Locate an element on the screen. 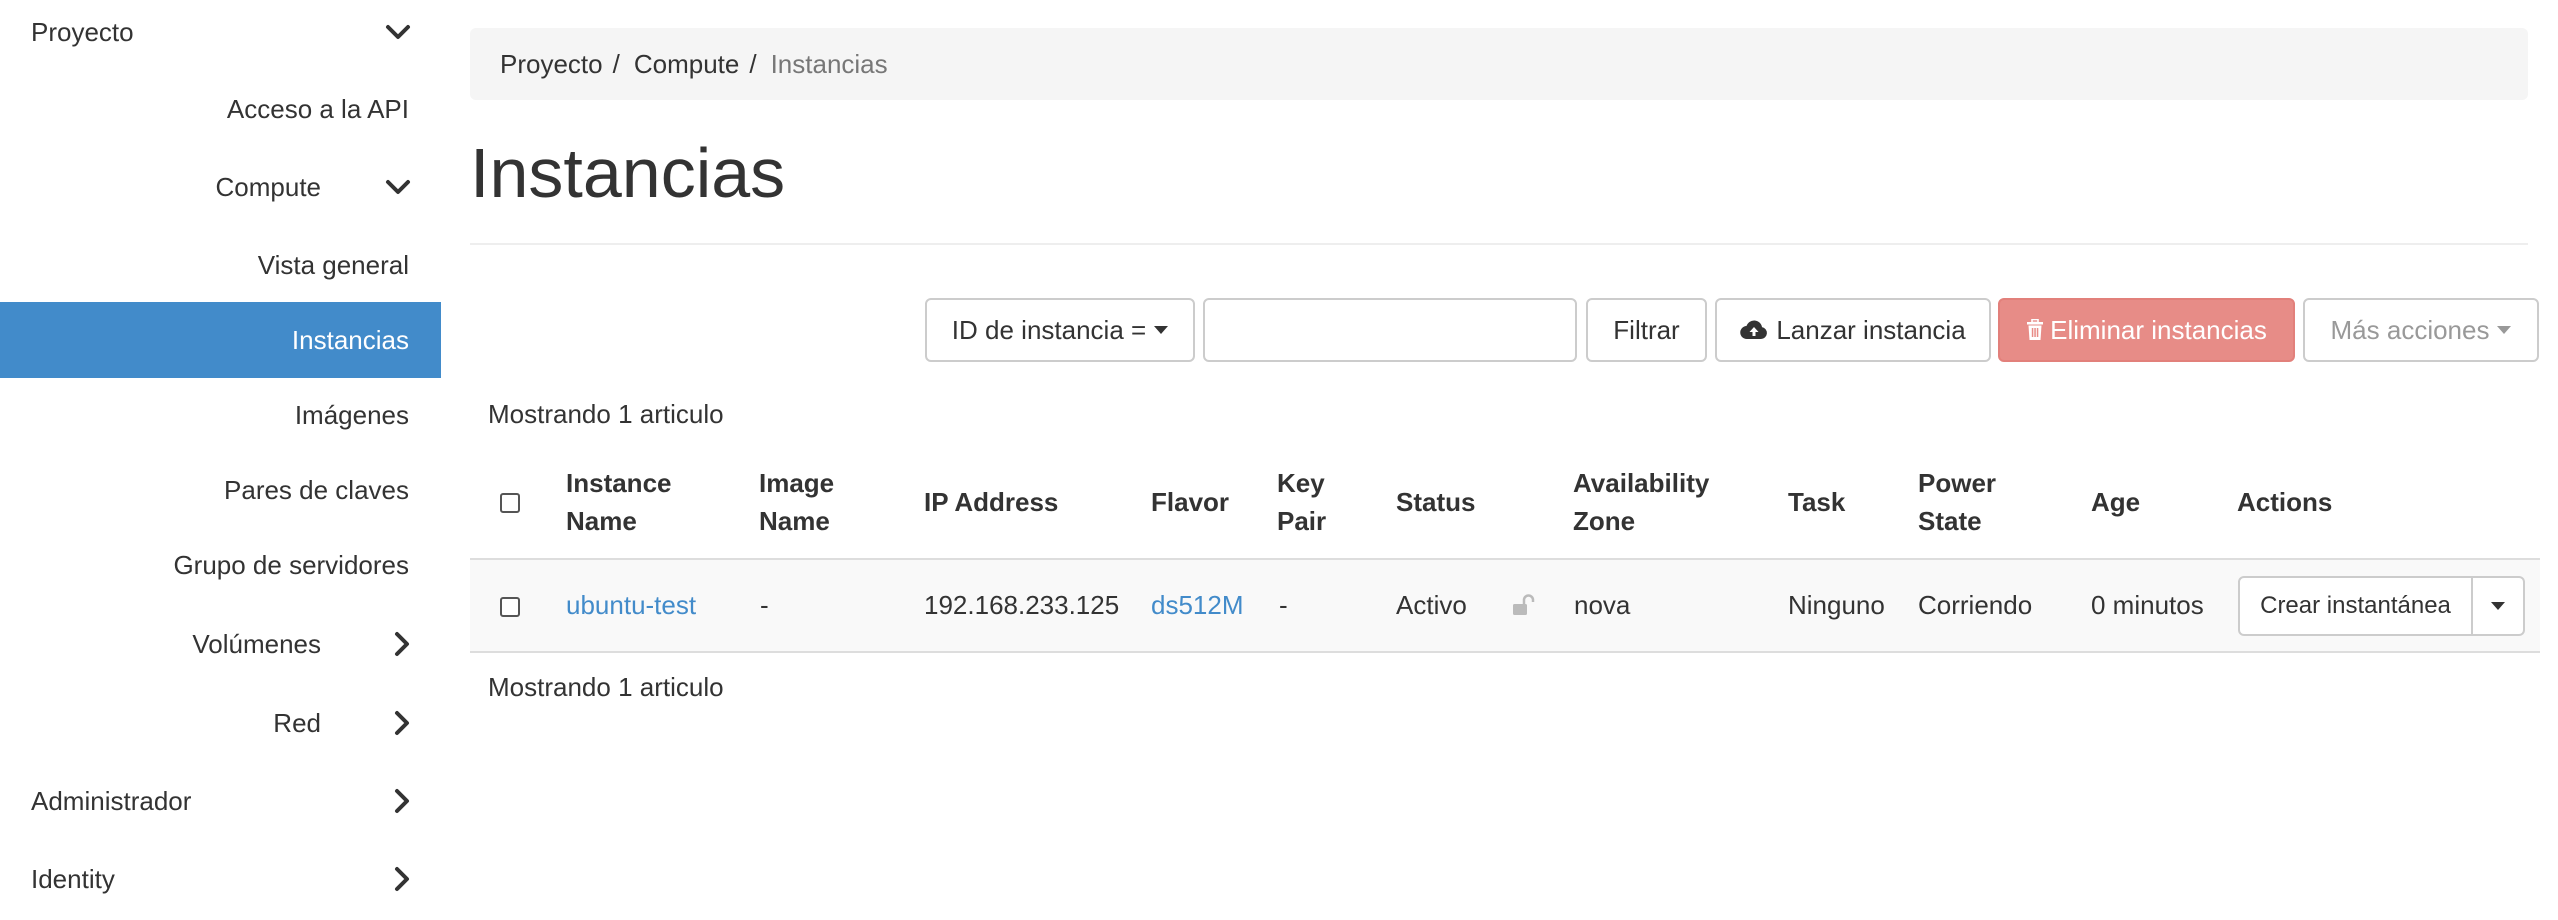  sidebar-item-identity: Identity is located at coordinates (220, 879).